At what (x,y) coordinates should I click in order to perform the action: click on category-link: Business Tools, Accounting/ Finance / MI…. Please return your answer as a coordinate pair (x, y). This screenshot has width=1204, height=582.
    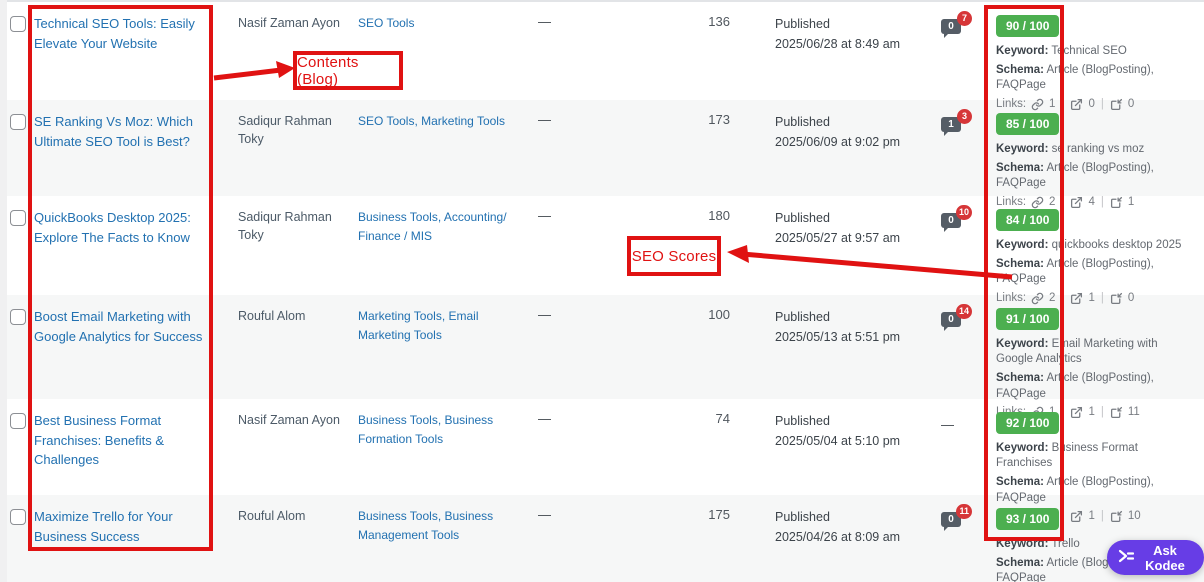
    Looking at the image, I should click on (432, 226).